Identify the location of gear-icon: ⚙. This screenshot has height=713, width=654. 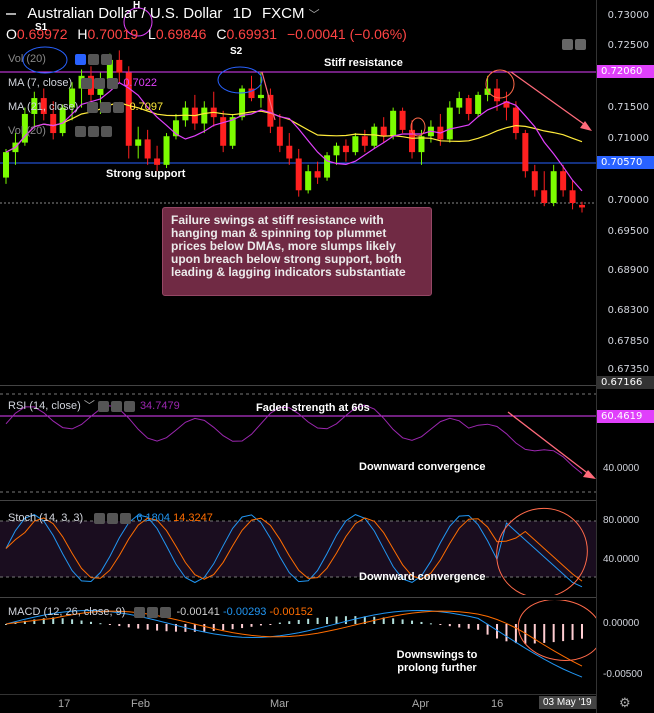
(625, 703).